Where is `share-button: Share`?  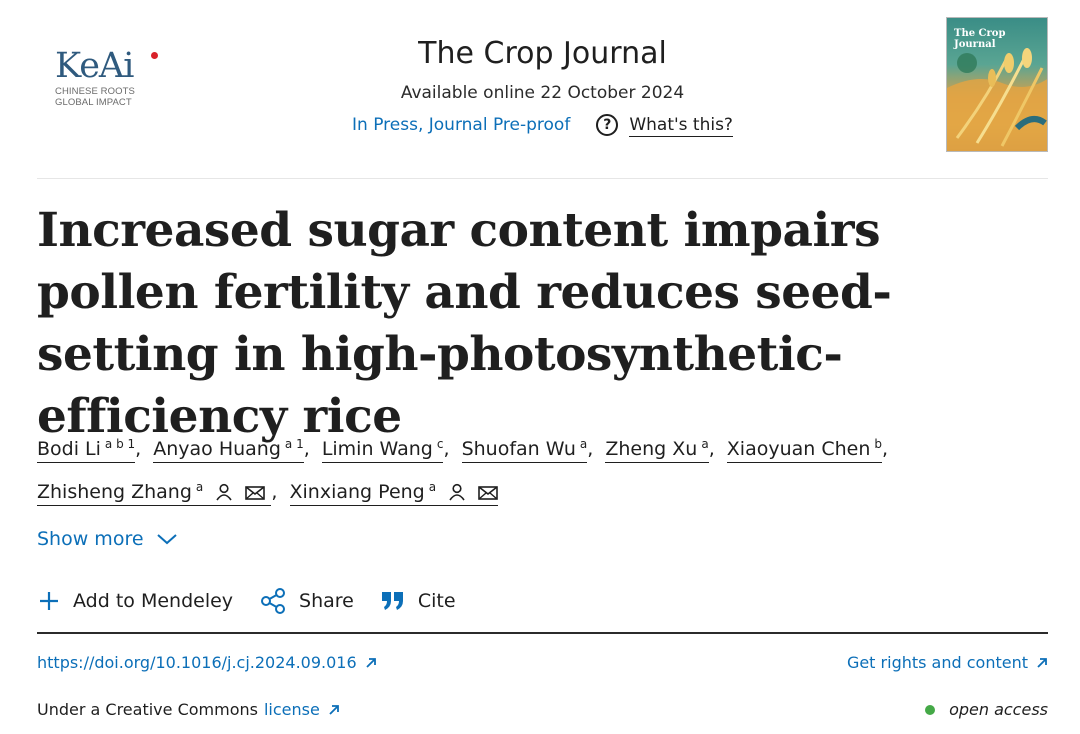 share-button: Share is located at coordinates (306, 601).